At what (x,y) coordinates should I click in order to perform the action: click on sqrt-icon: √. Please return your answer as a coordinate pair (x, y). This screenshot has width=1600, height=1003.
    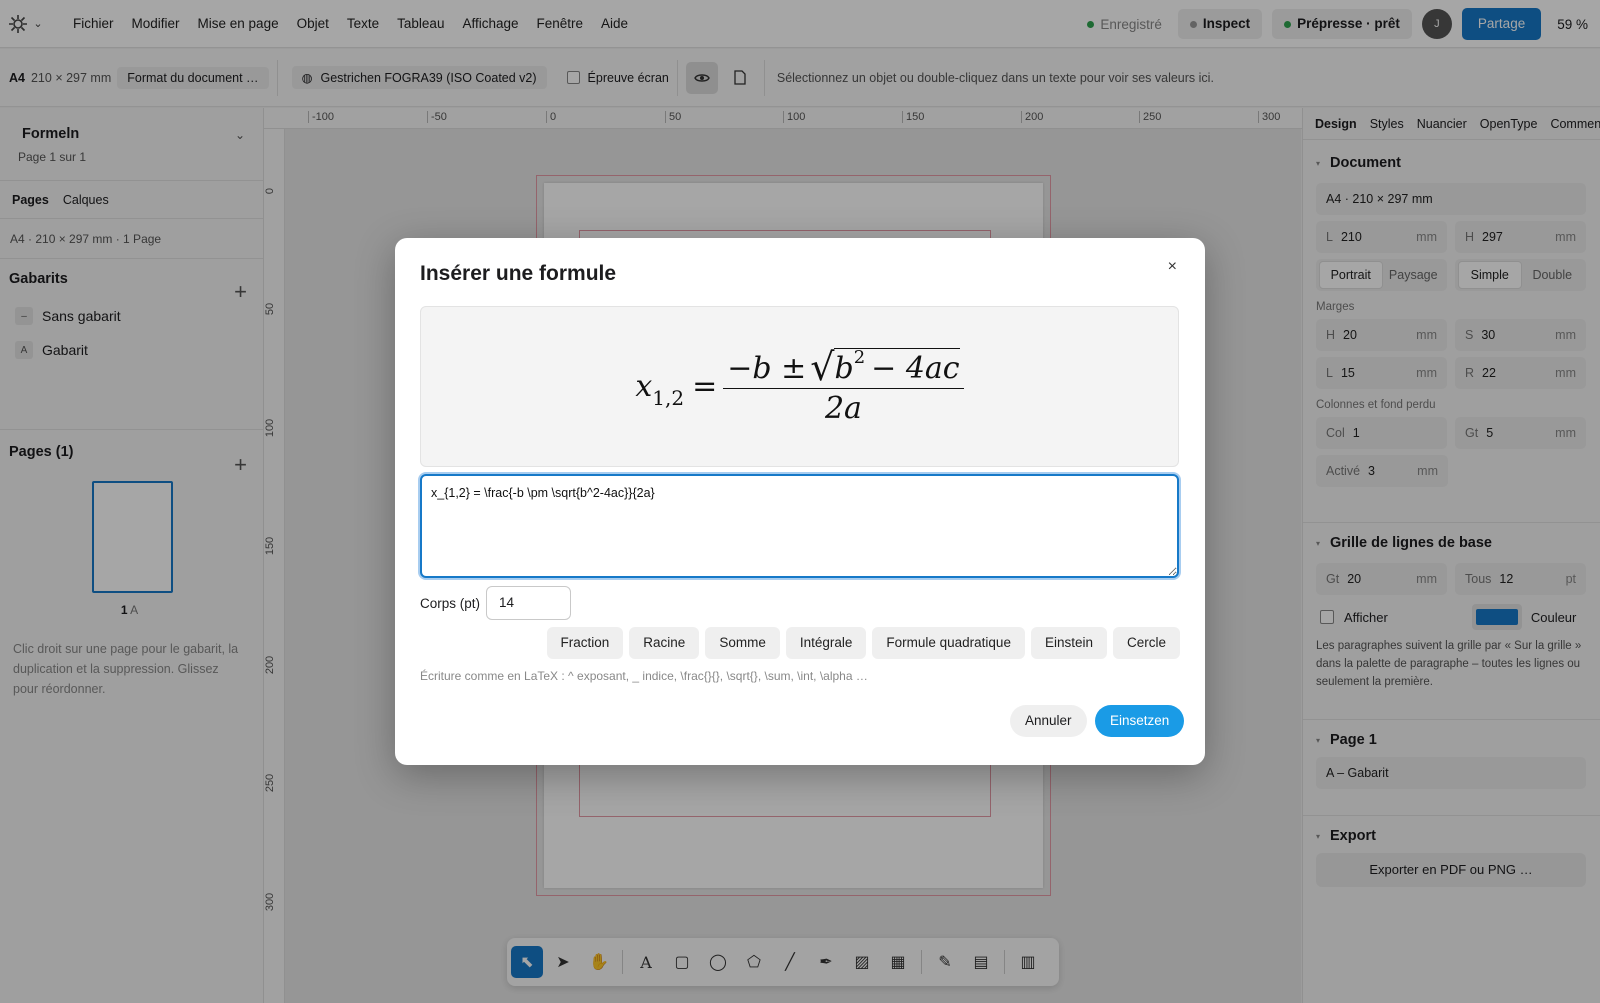
    Looking at the image, I should click on (822, 366).